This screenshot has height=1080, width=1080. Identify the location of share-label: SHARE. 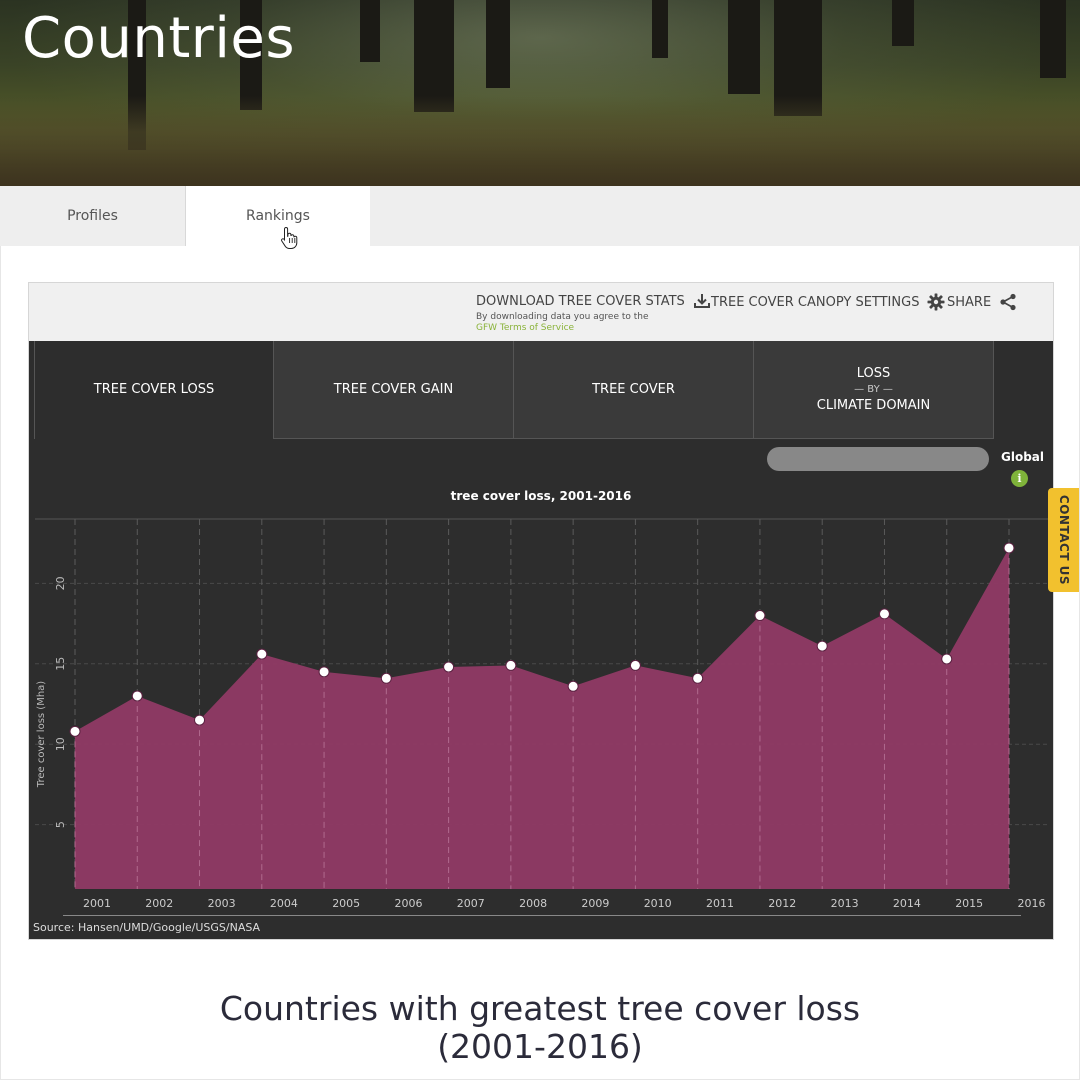
(969, 302).